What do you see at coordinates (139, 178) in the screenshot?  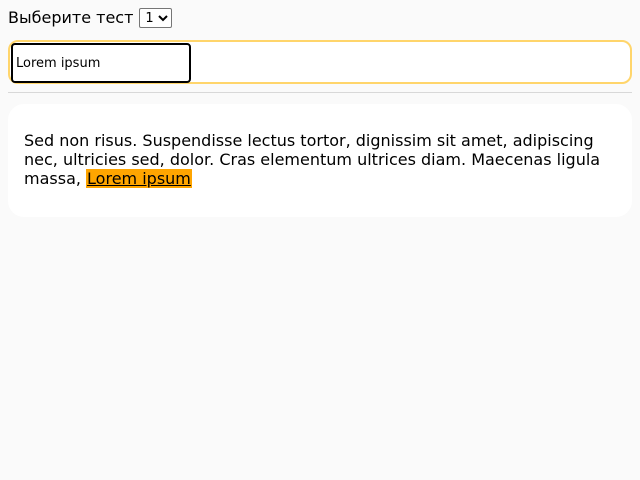 I see `search-highlight: Lorem ipsum` at bounding box center [139, 178].